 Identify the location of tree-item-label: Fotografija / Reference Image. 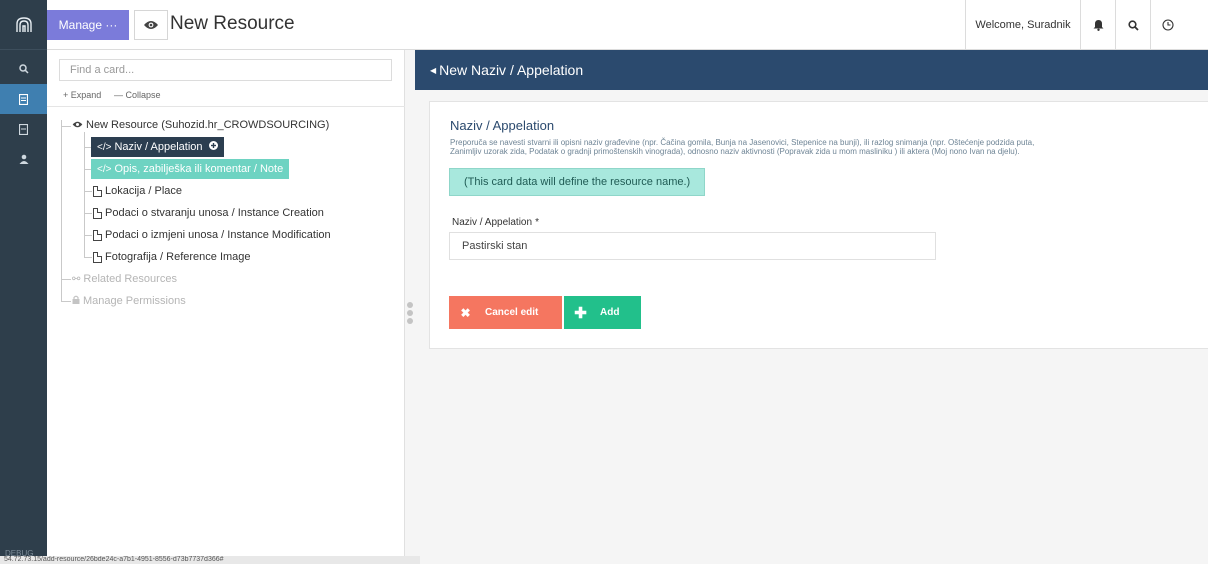
(178, 257).